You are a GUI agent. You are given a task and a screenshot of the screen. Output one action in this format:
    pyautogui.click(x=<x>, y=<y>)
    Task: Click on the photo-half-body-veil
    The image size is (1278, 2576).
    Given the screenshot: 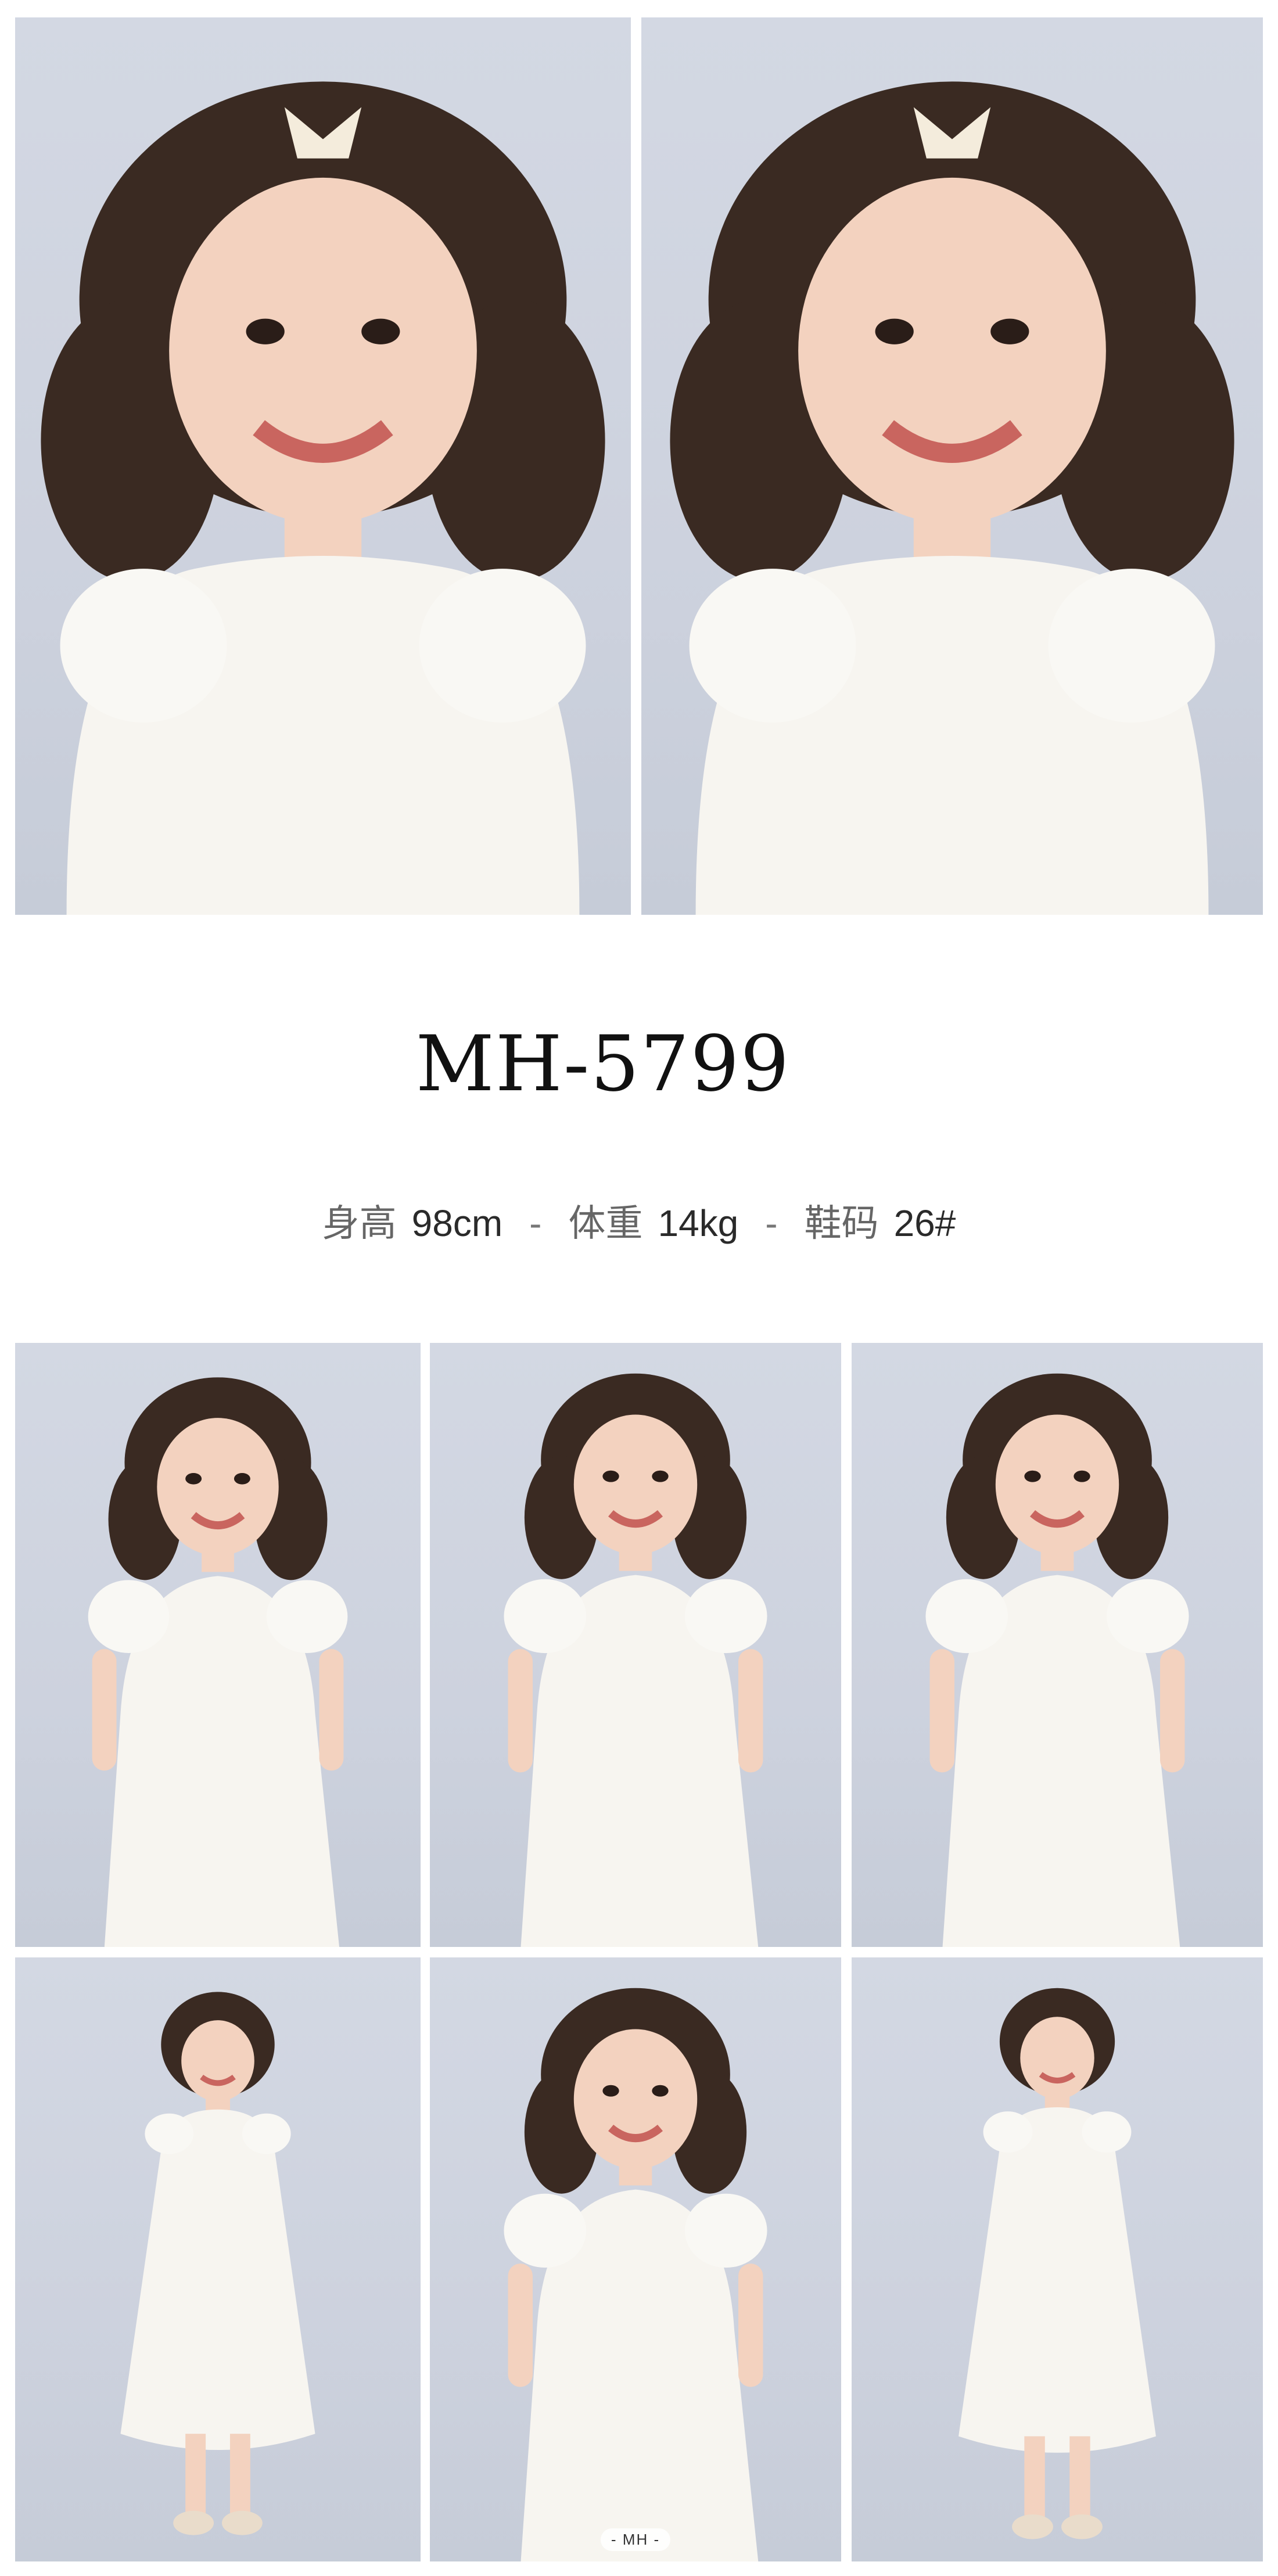 What is the action you would take?
    pyautogui.click(x=218, y=1645)
    